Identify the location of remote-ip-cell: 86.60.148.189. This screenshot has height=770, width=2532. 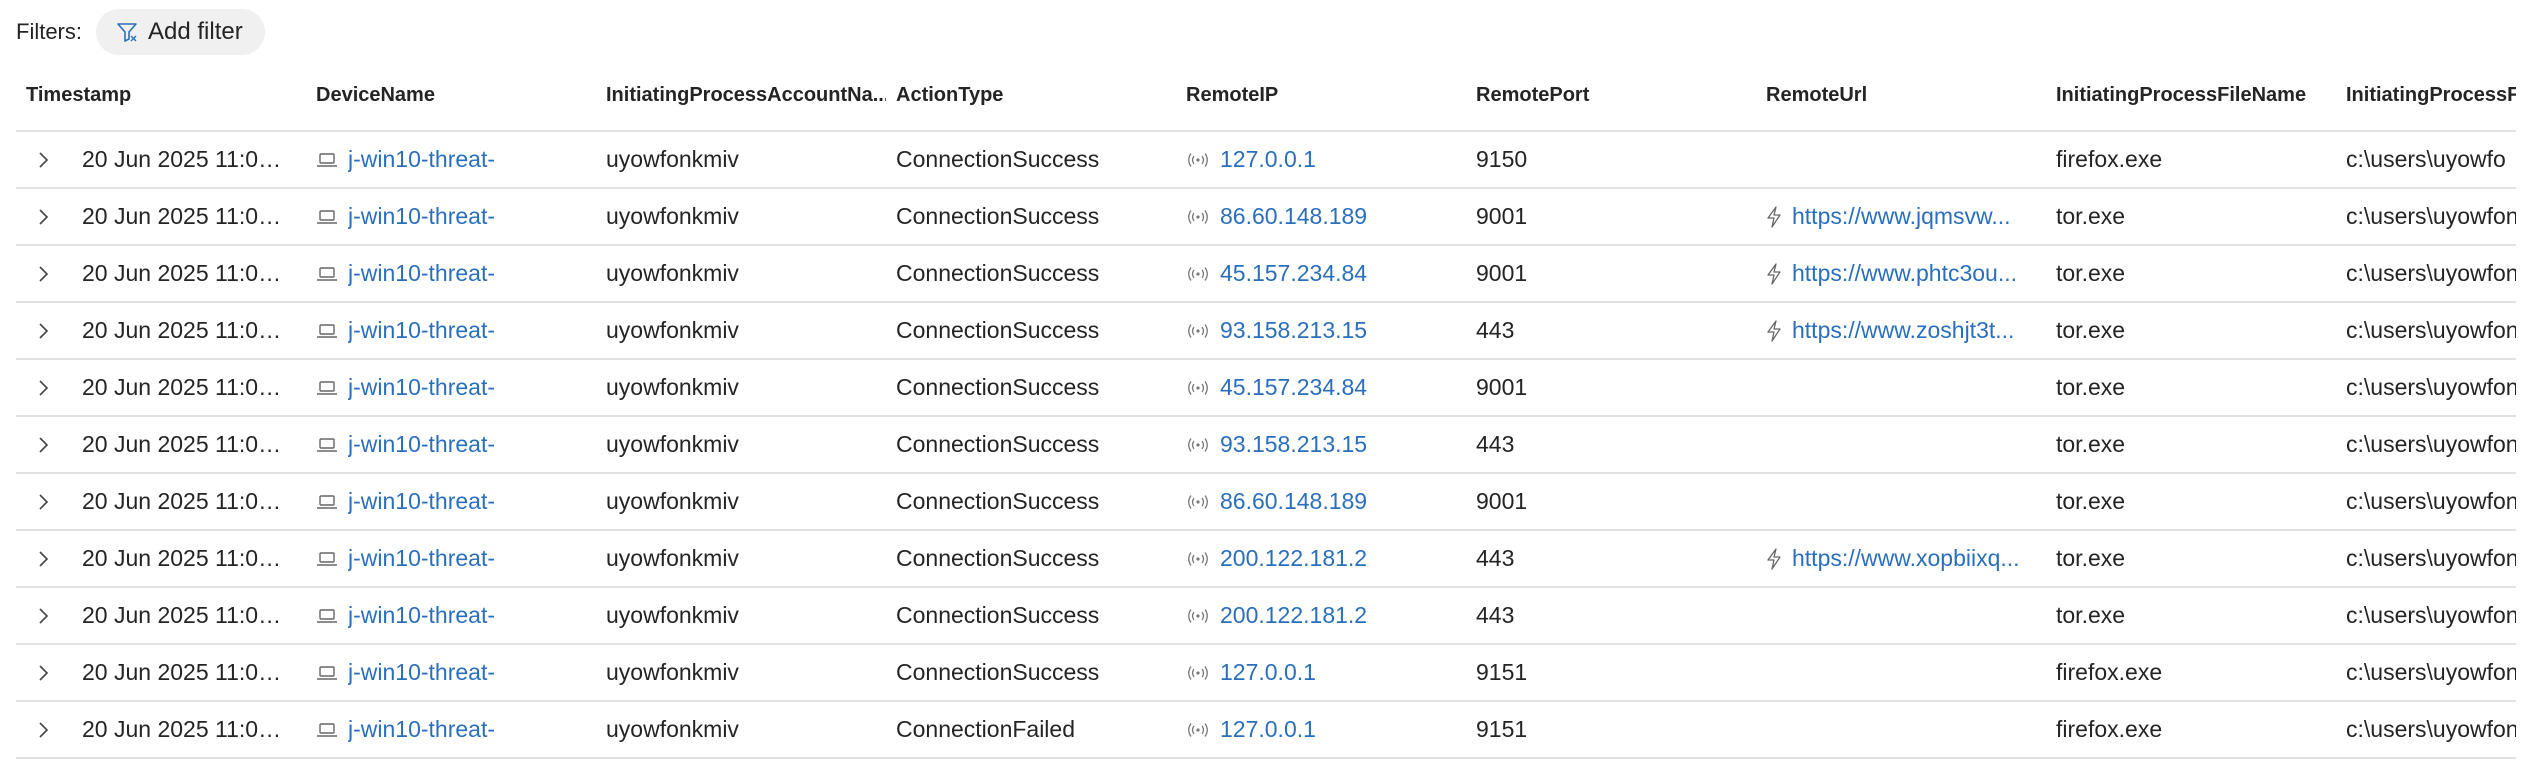
(1321, 501).